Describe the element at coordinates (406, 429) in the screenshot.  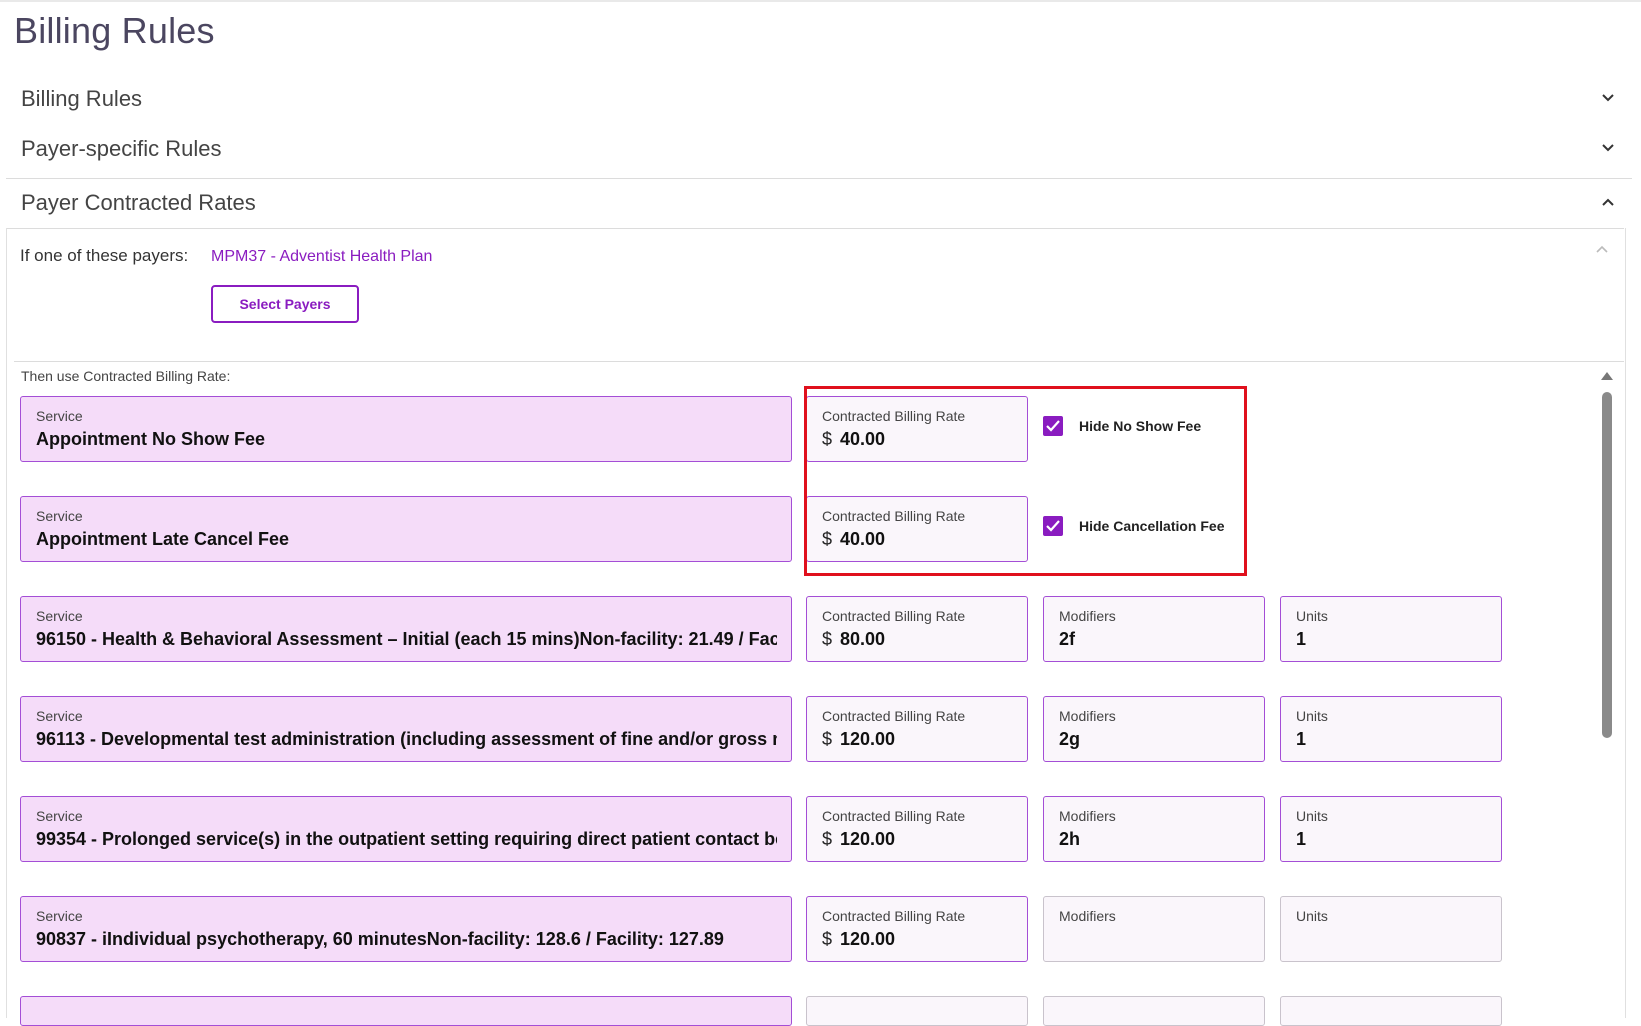
I see `service-field: Service Appointment No Show Fee` at that location.